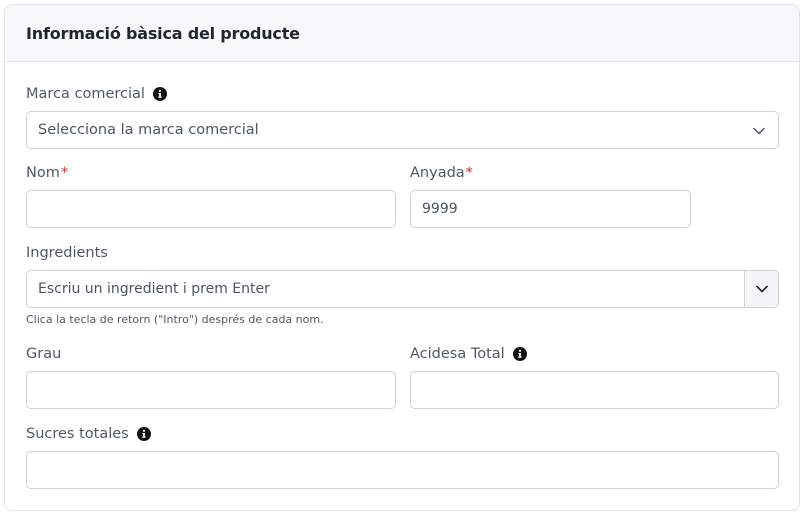 This screenshot has width=804, height=516. Describe the element at coordinates (85, 94) in the screenshot. I see `brand-label: Marca comercial` at that location.